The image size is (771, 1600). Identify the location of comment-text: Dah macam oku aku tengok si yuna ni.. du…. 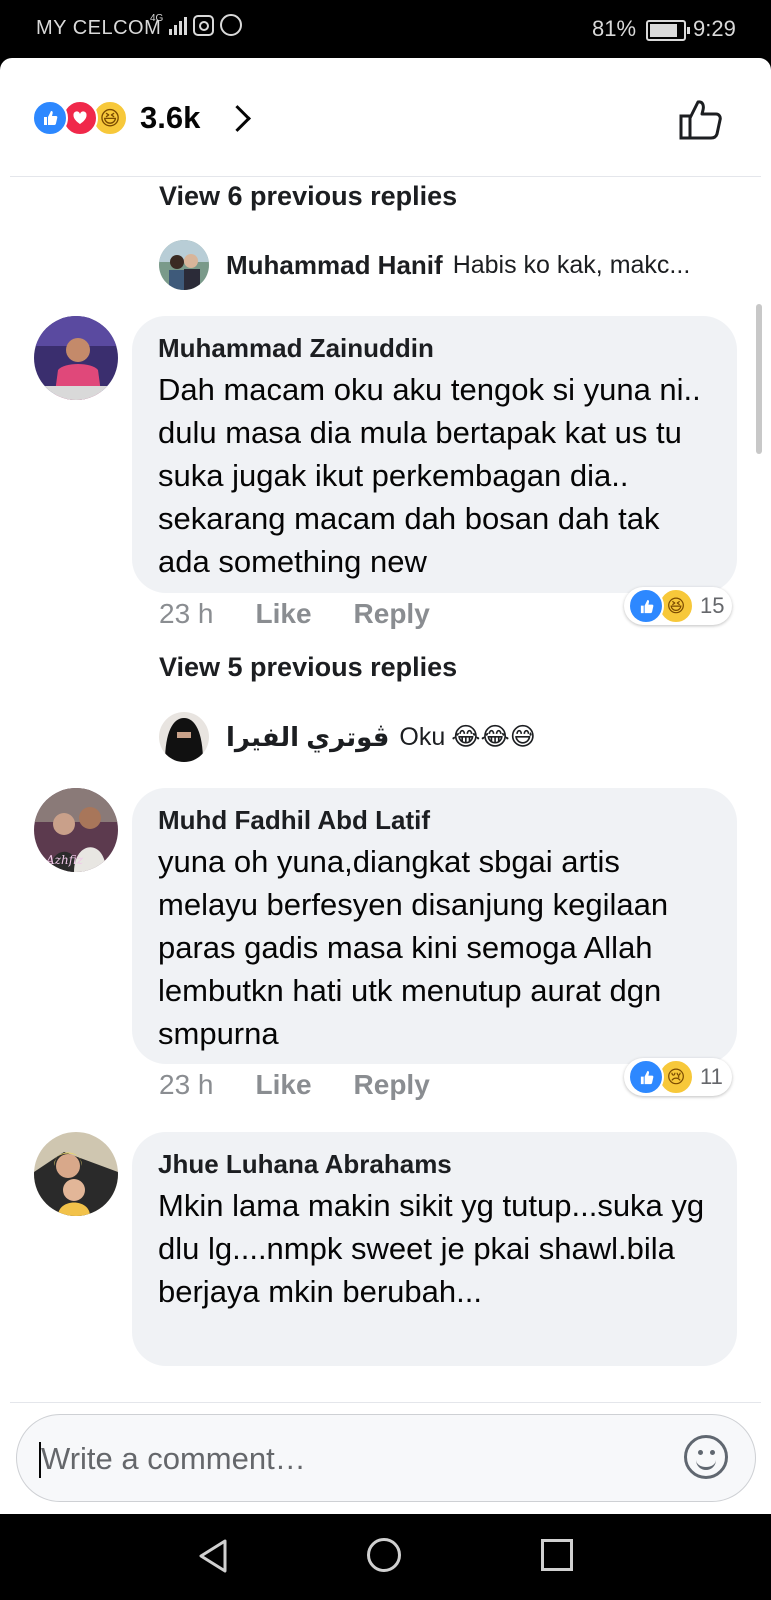
(429, 475).